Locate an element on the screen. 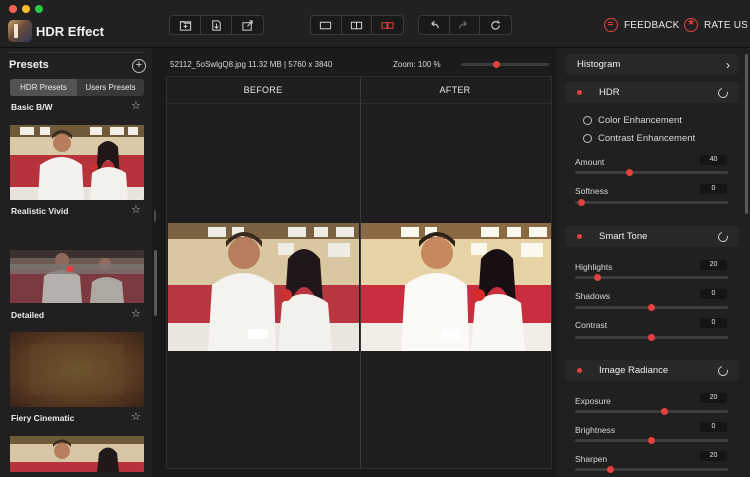  brightness-slider is located at coordinates (651, 440).